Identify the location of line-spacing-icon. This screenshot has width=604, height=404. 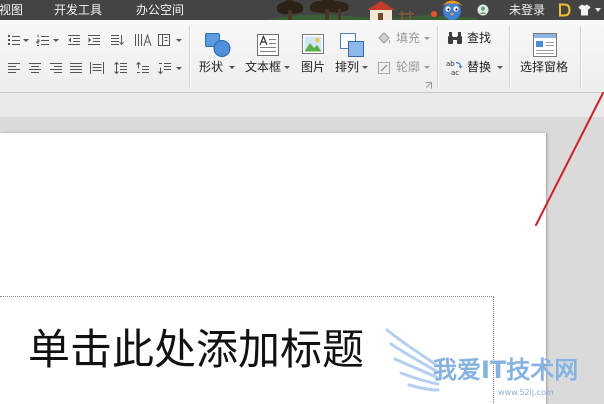
(121, 68).